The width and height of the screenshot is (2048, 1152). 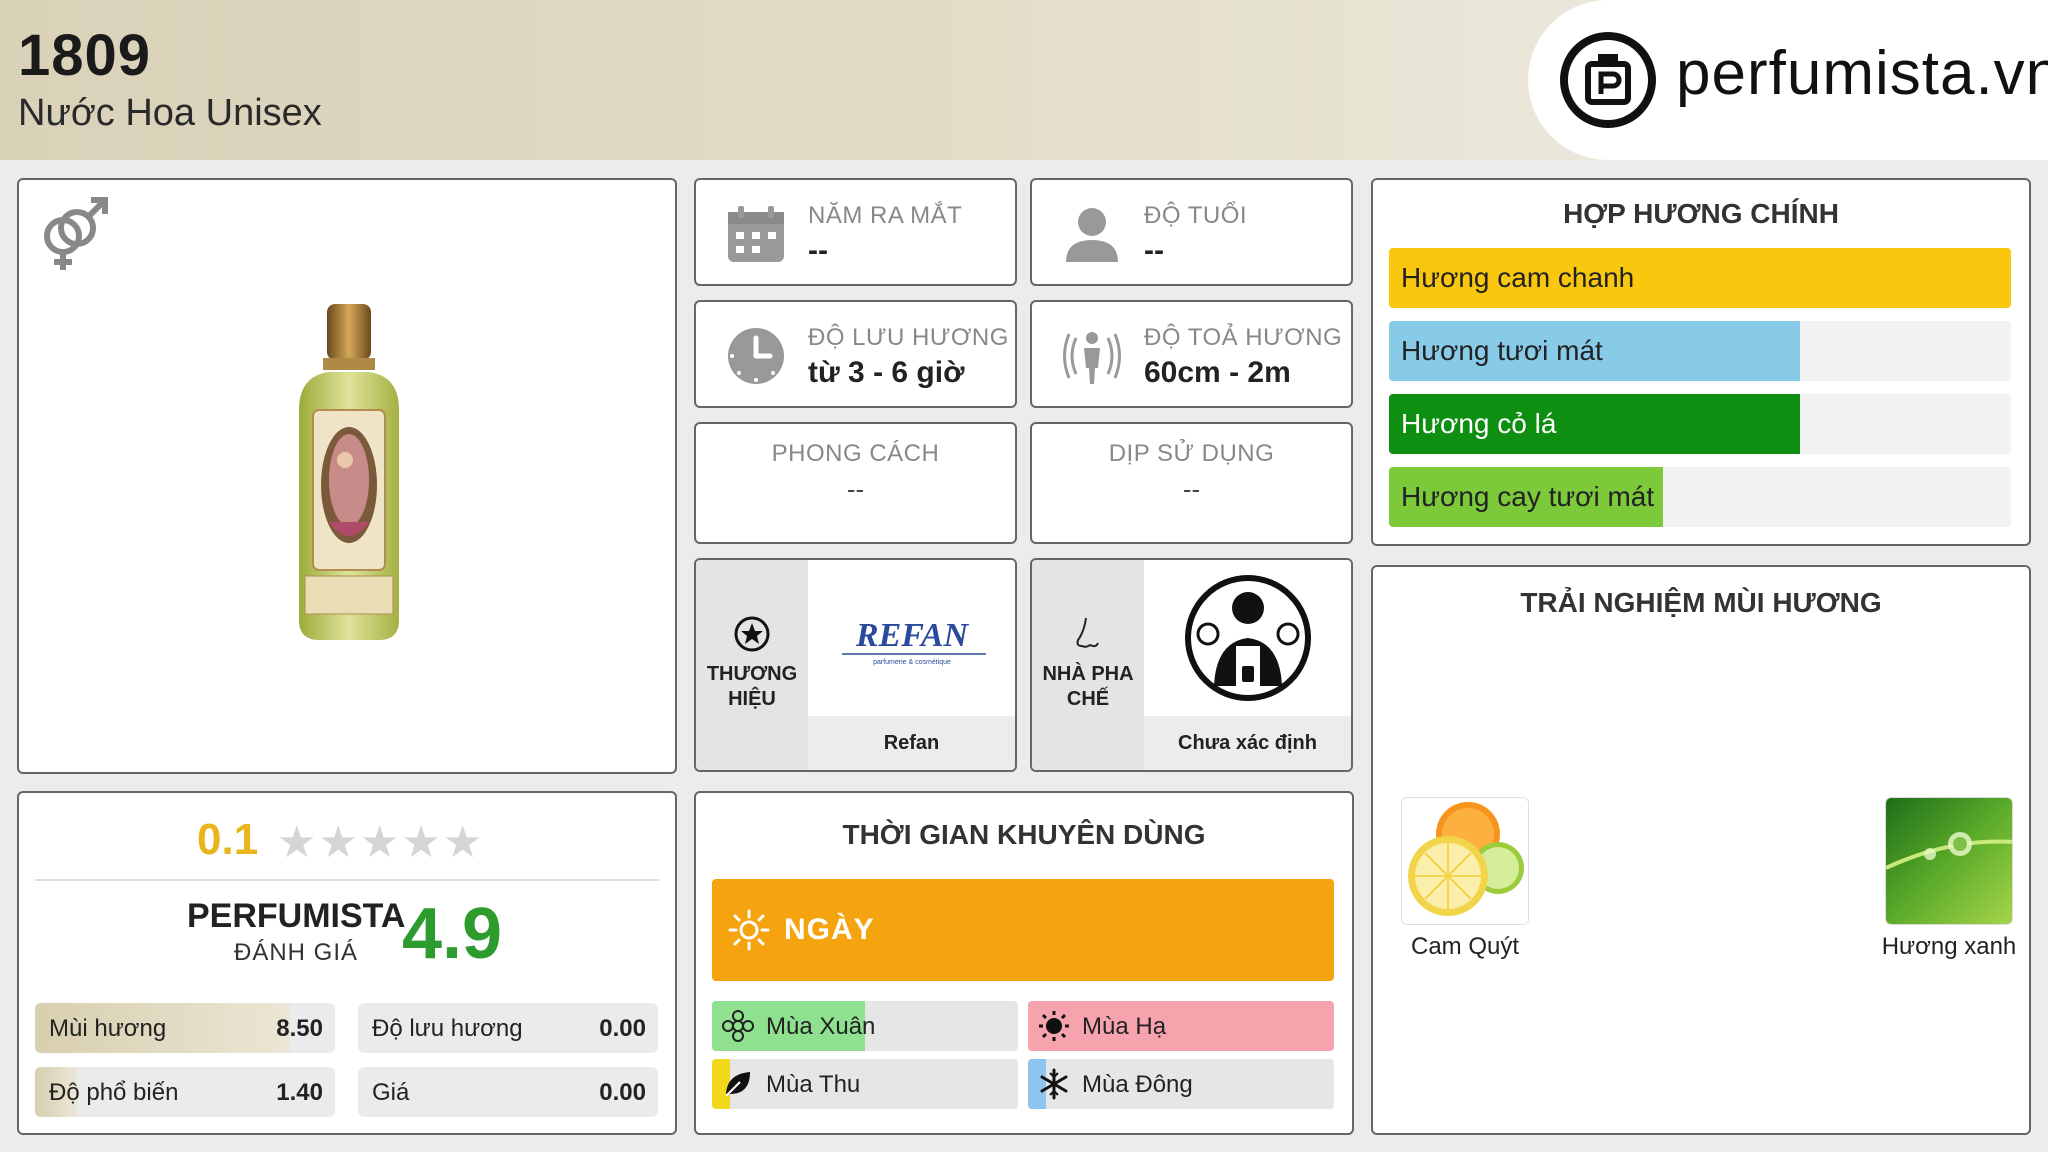 I want to click on perfumer-label-line2: CHẾ, so click(x=1088, y=699).